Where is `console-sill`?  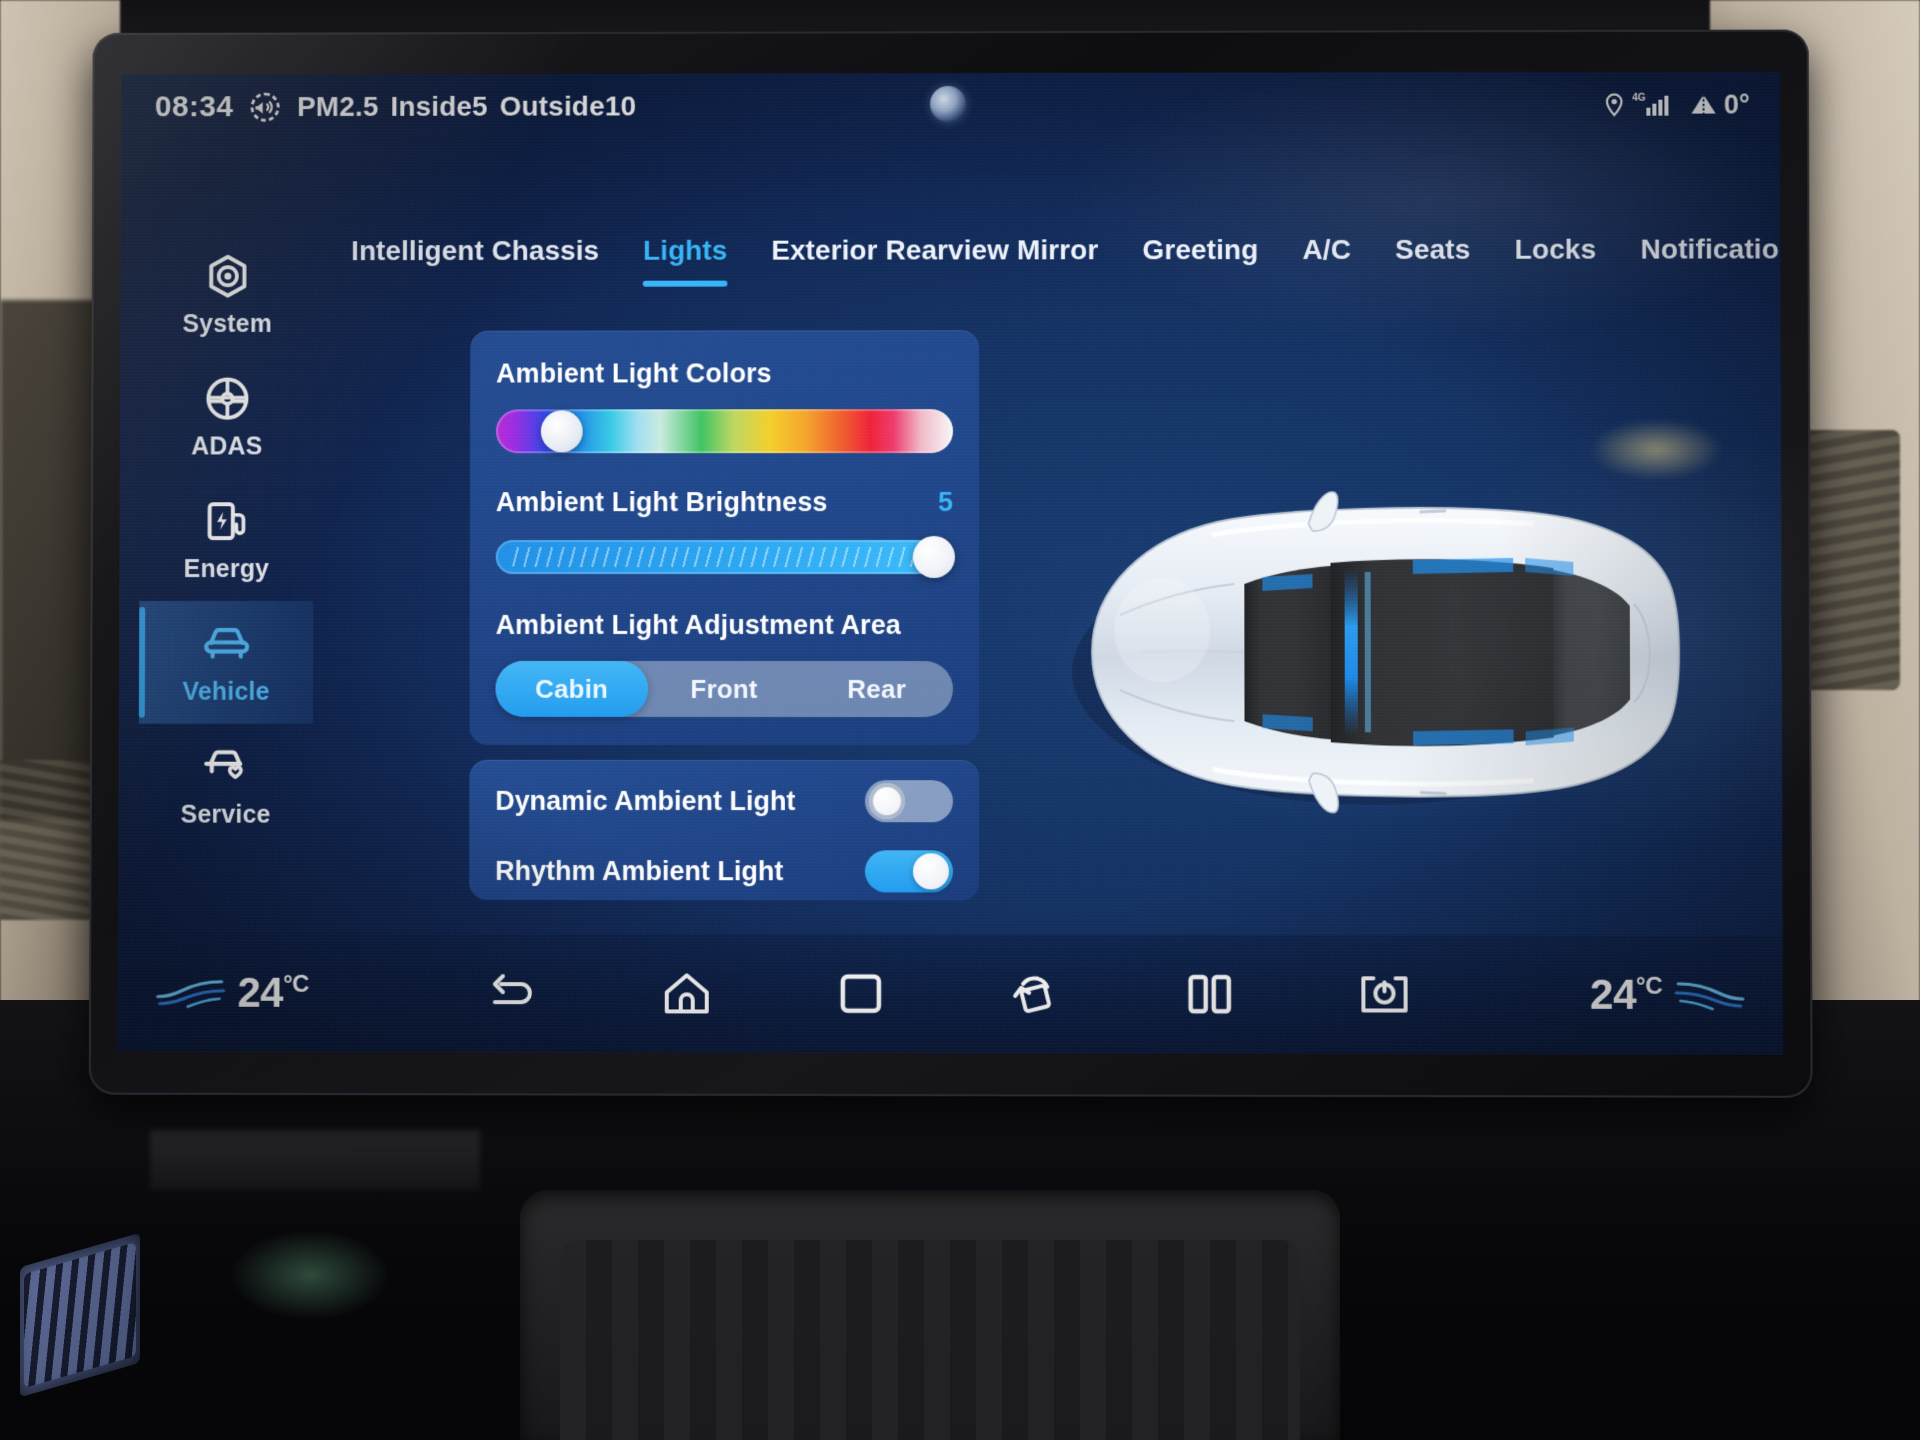
console-sill is located at coordinates (315, 1160).